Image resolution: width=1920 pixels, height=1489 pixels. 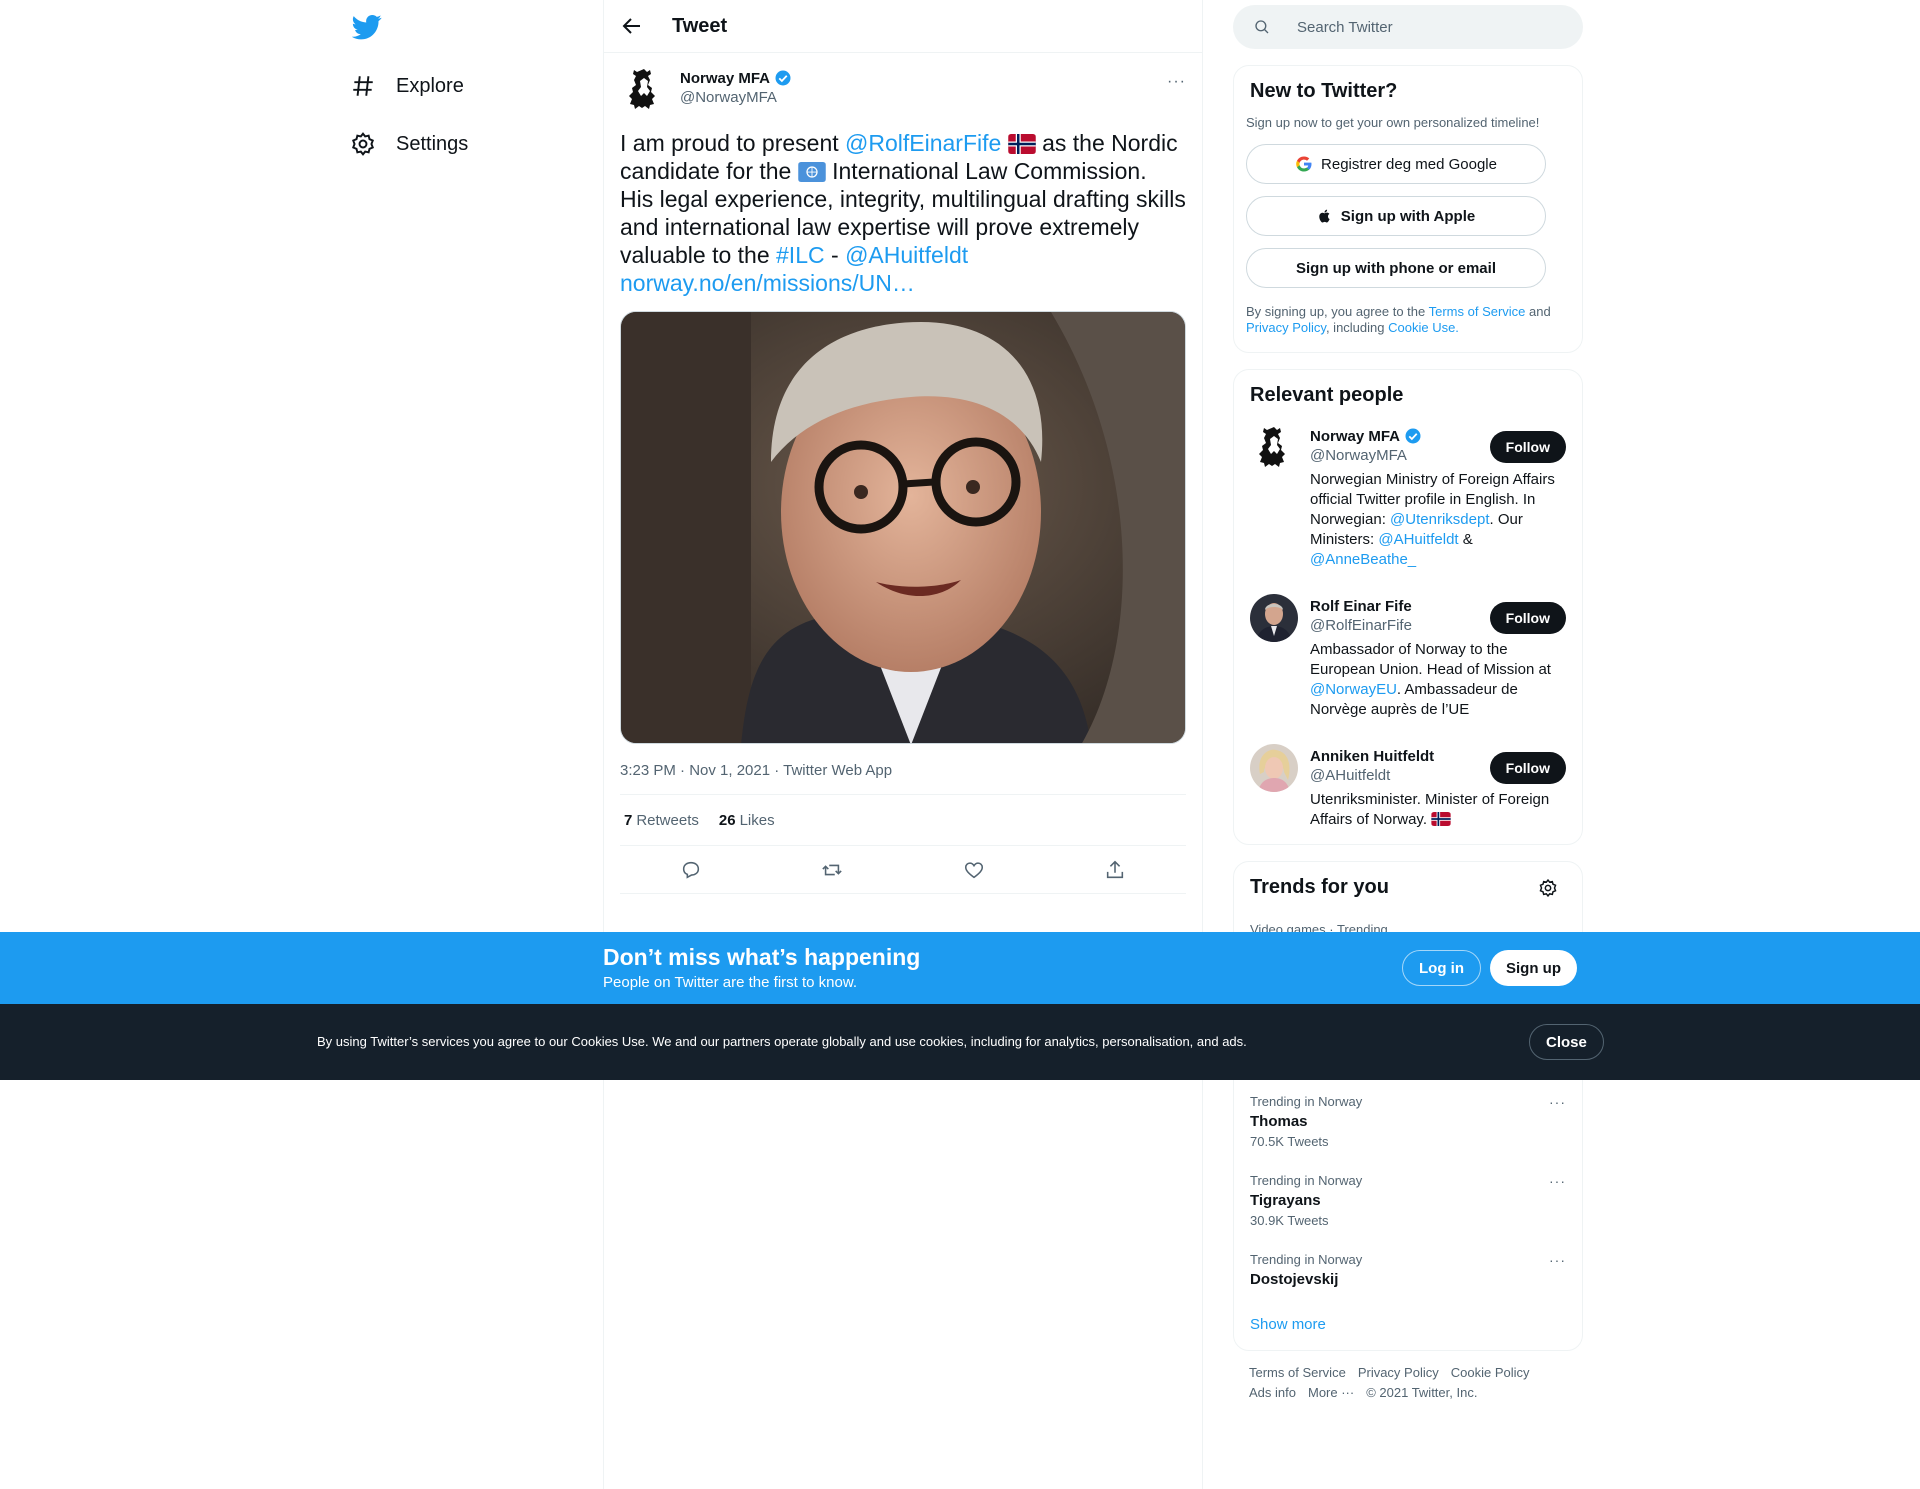 I want to click on trend-item: Trending in Norway Dostojevskij ···, so click(x=1408, y=1270).